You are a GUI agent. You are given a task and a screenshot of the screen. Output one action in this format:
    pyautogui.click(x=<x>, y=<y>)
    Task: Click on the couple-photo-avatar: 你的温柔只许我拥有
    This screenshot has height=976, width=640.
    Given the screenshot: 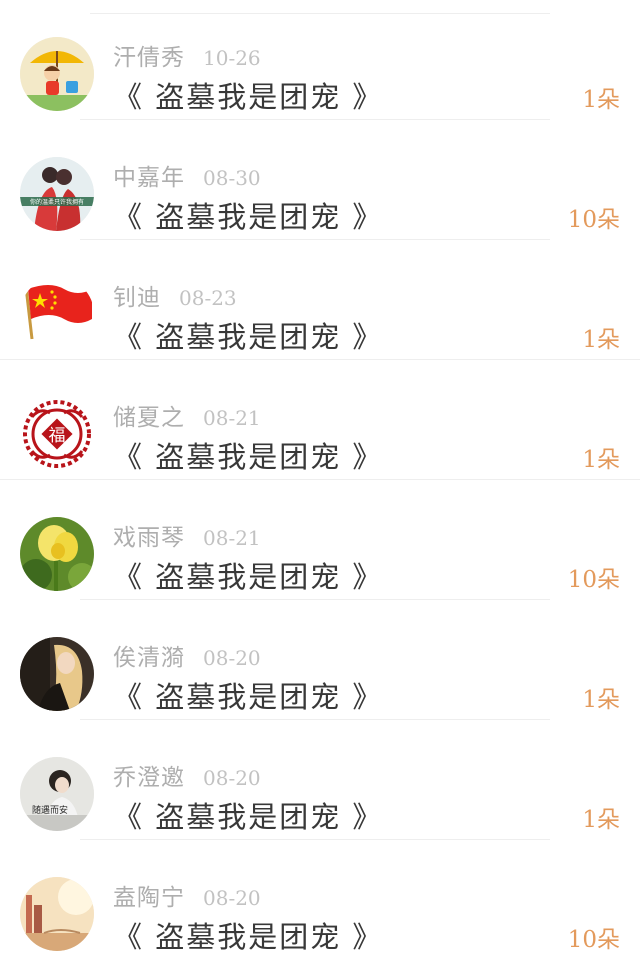 What is the action you would take?
    pyautogui.click(x=57, y=194)
    